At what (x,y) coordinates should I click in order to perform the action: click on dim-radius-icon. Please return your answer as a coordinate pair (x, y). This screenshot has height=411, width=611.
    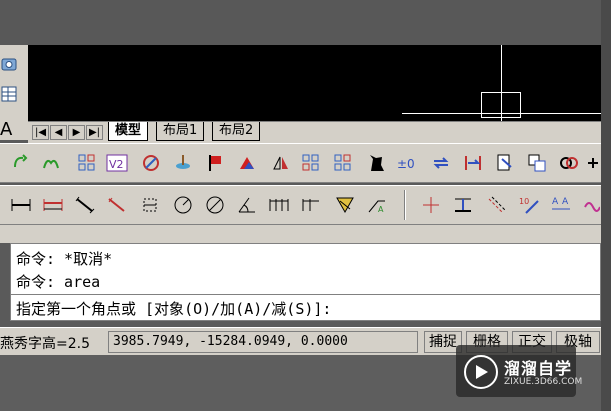
    Looking at the image, I should click on (183, 205).